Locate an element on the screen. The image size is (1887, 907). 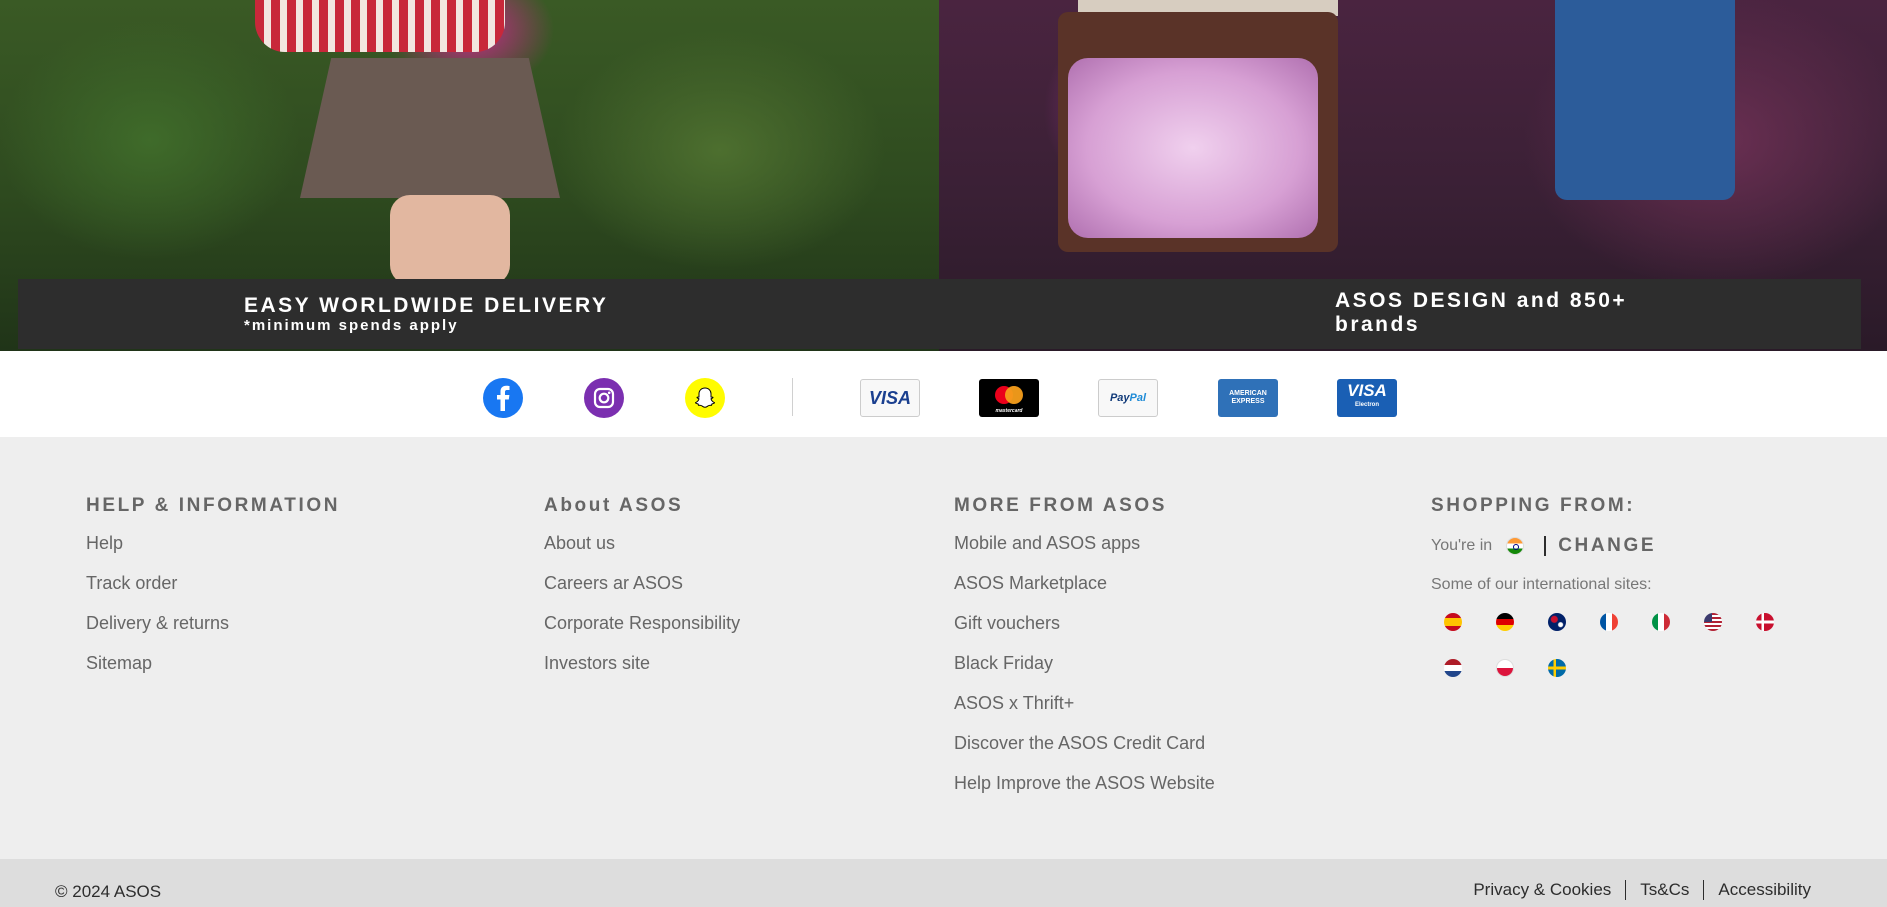
australia-flag-icon is located at coordinates (1557, 622).